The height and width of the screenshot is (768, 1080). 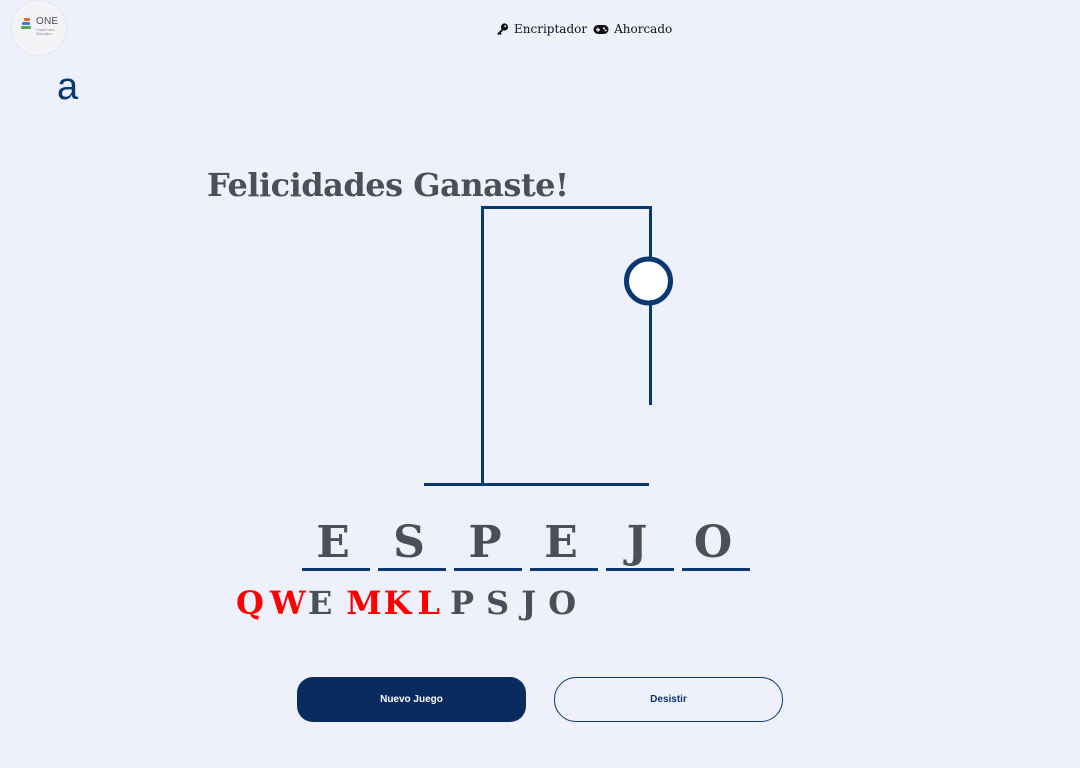 I want to click on used-letters: Q W E M K L P S J O, so click(x=412, y=603).